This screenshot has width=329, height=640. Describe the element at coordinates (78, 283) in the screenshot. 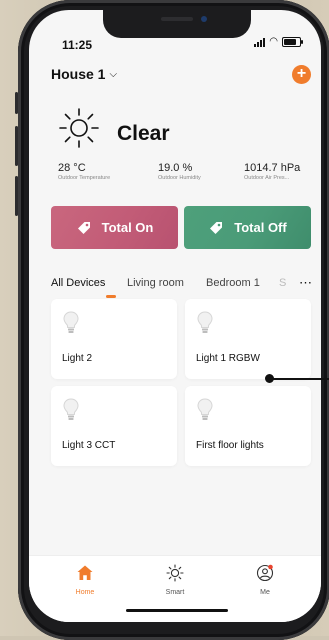

I see `tab-all-devices: All Devices` at that location.